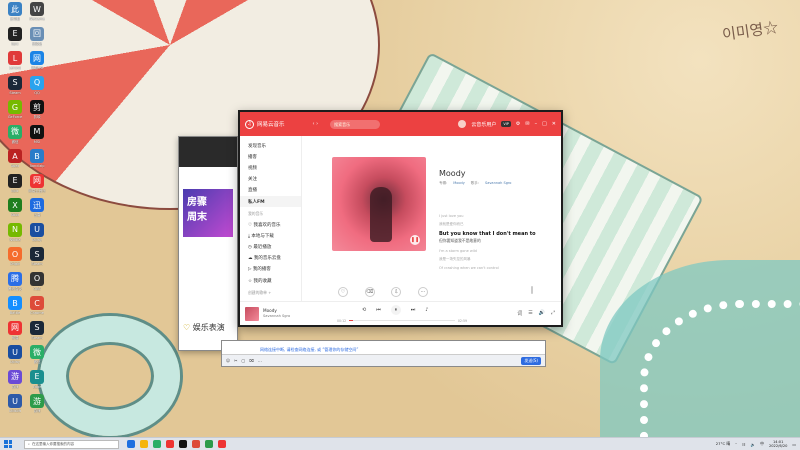  I want to click on start-button, so click(8, 444).